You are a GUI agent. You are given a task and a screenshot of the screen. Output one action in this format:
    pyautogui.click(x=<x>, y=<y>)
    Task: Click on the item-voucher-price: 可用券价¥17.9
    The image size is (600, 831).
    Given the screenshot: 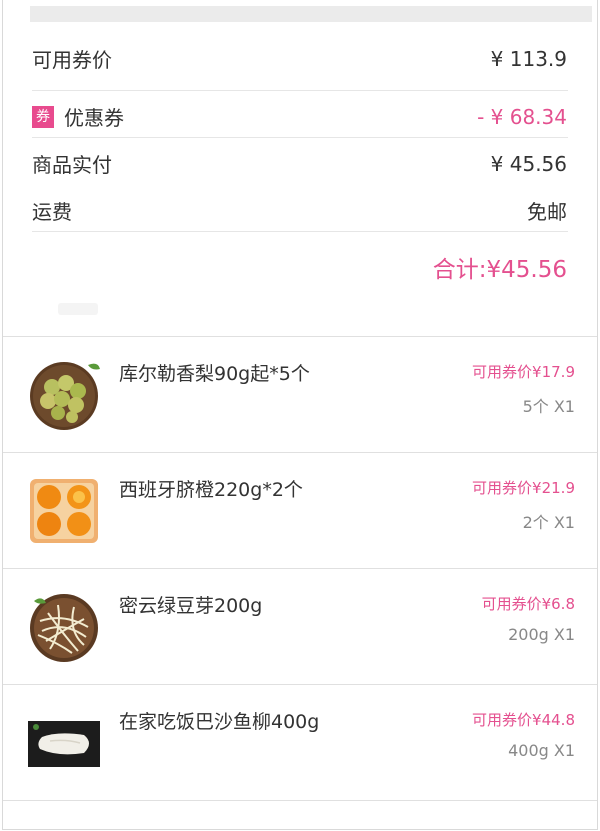 What is the action you would take?
    pyautogui.click(x=523, y=372)
    